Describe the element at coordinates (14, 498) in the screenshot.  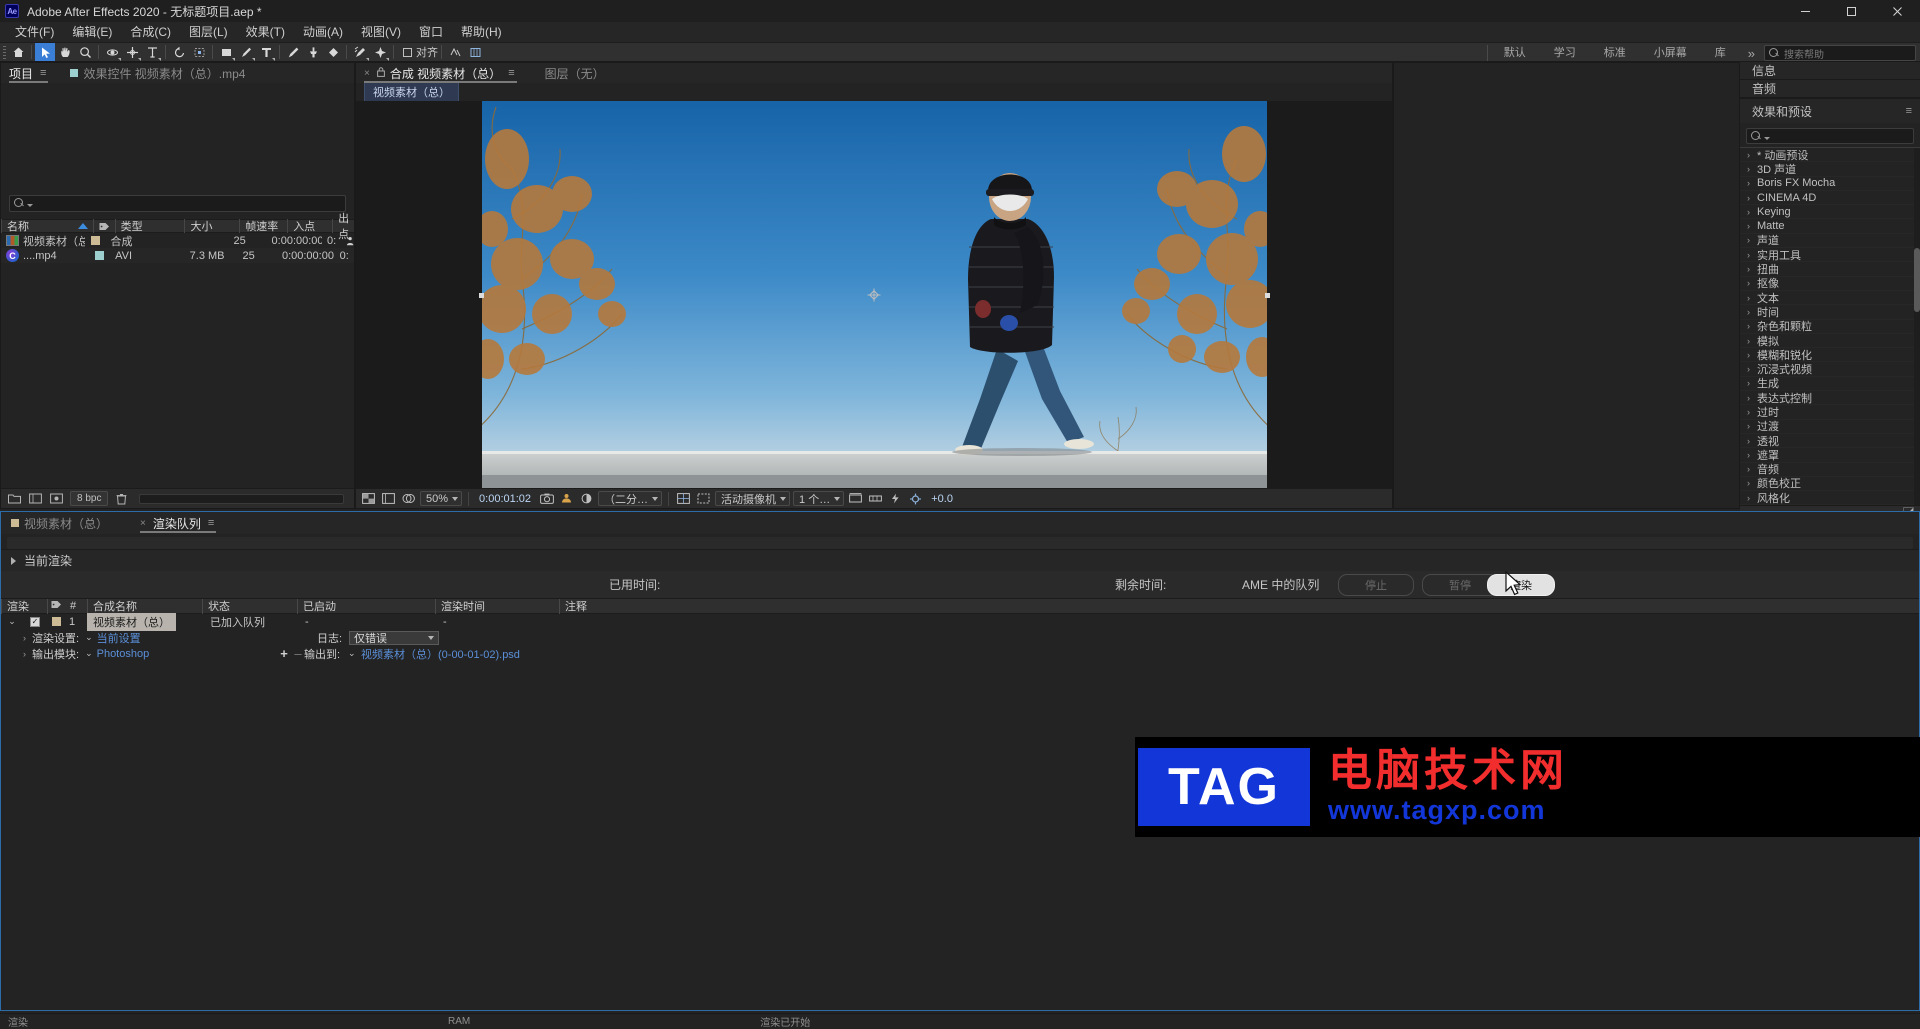
I see `new-folder-icon` at that location.